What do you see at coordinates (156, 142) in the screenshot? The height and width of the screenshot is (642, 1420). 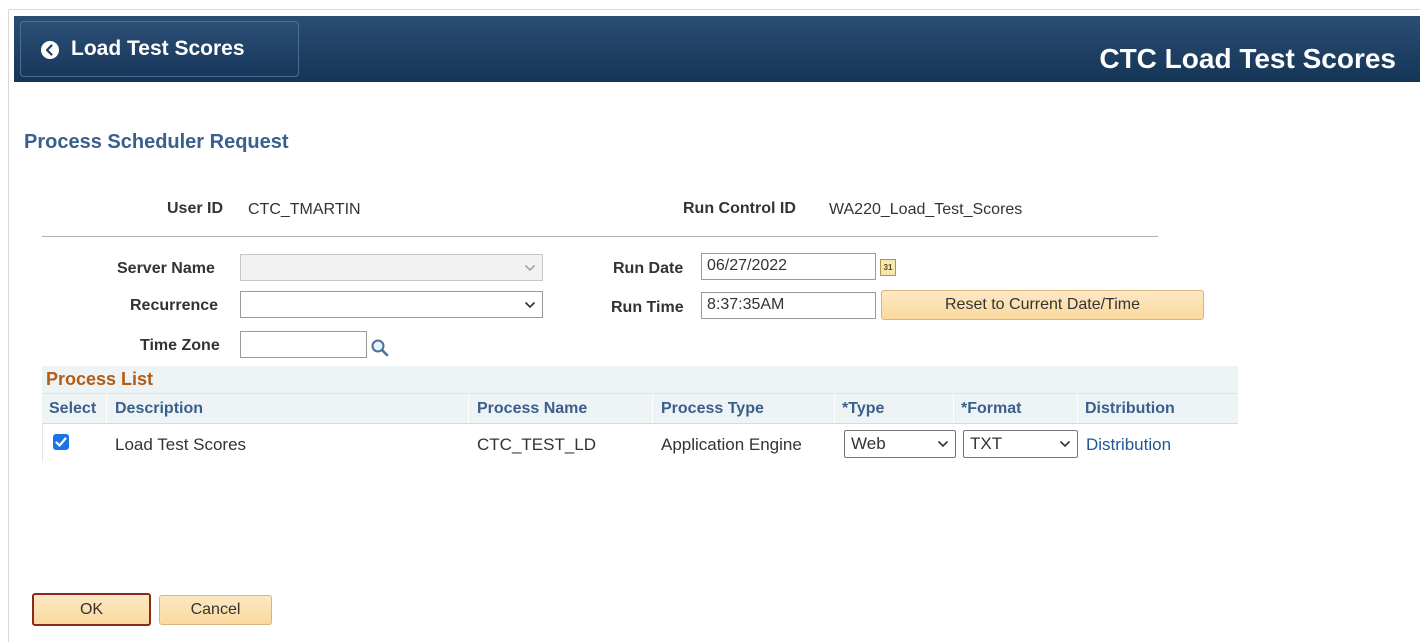 I see `page-title: Process Scheduler Request` at bounding box center [156, 142].